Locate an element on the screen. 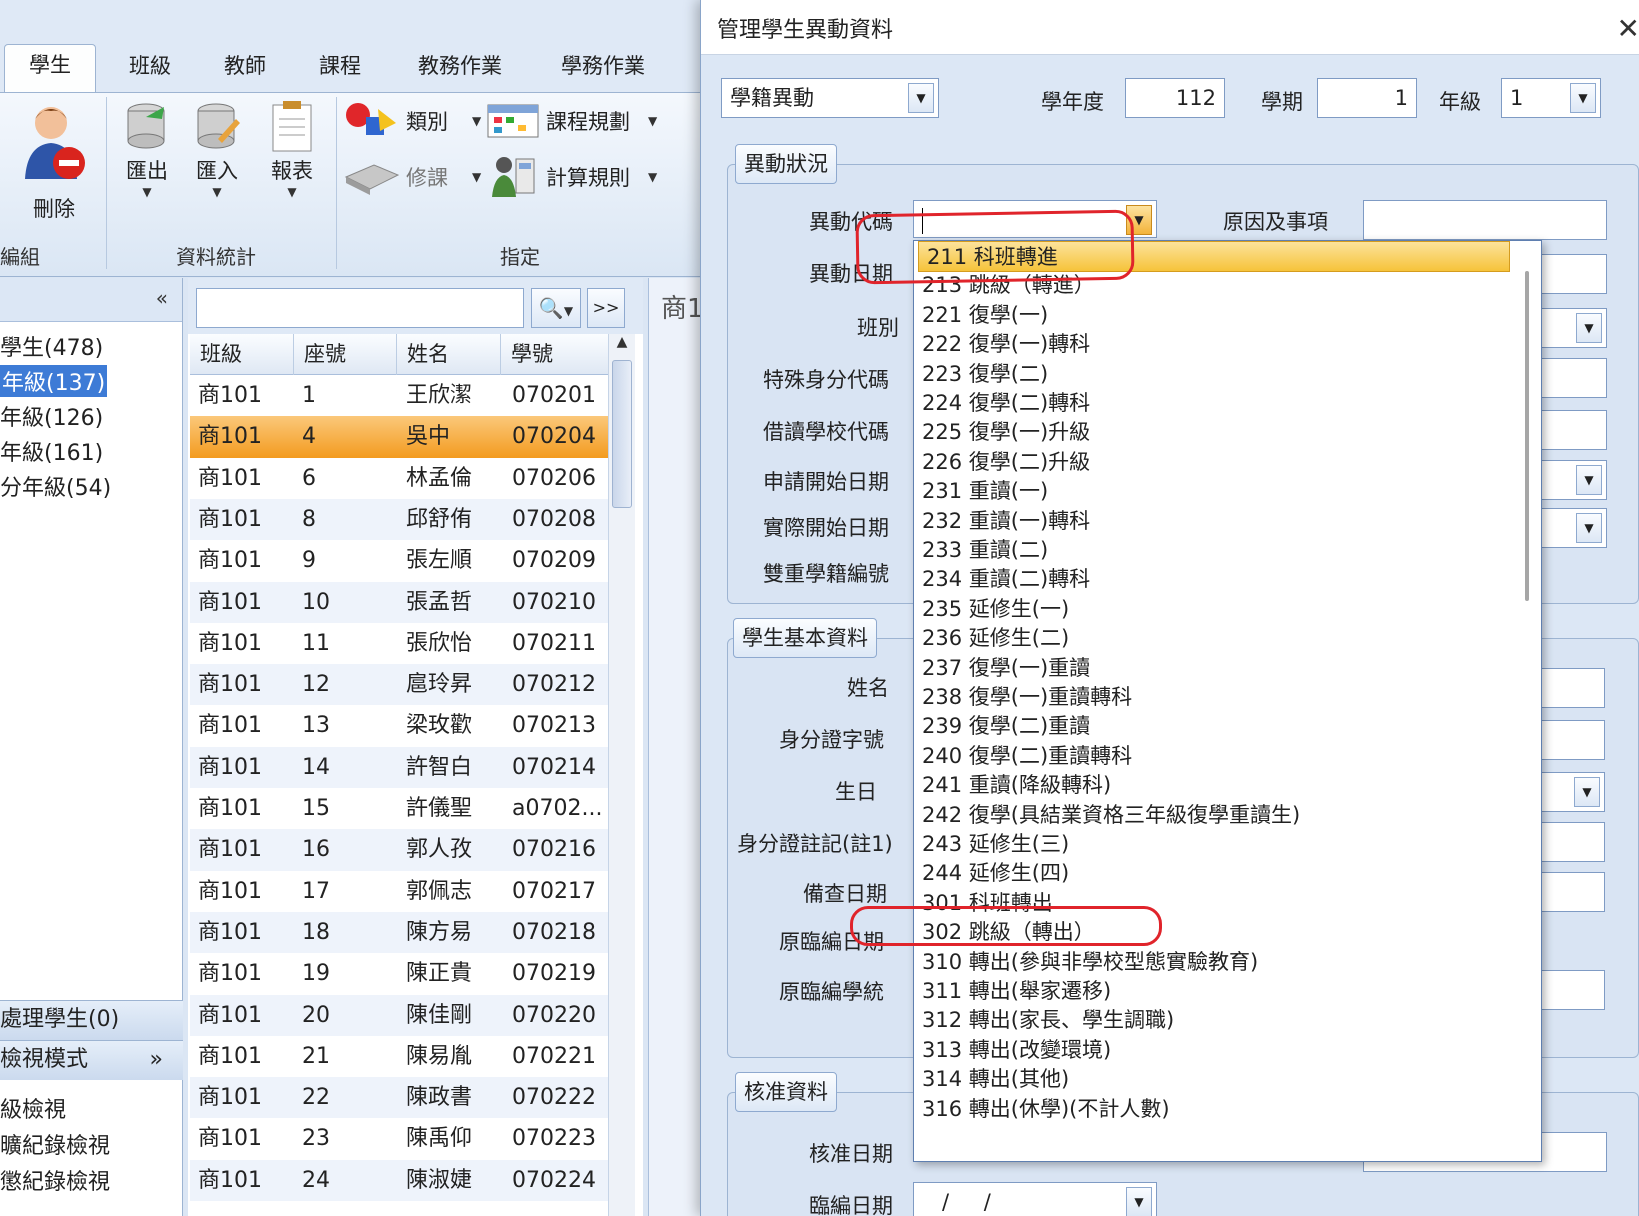 The height and width of the screenshot is (1216, 1639). tab-class: 班級 is located at coordinates (150, 69).